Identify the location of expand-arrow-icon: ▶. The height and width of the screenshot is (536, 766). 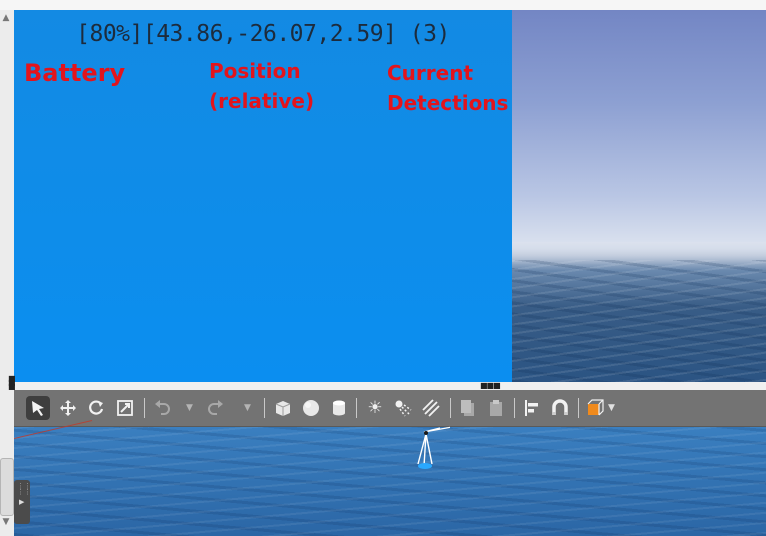
(21, 502).